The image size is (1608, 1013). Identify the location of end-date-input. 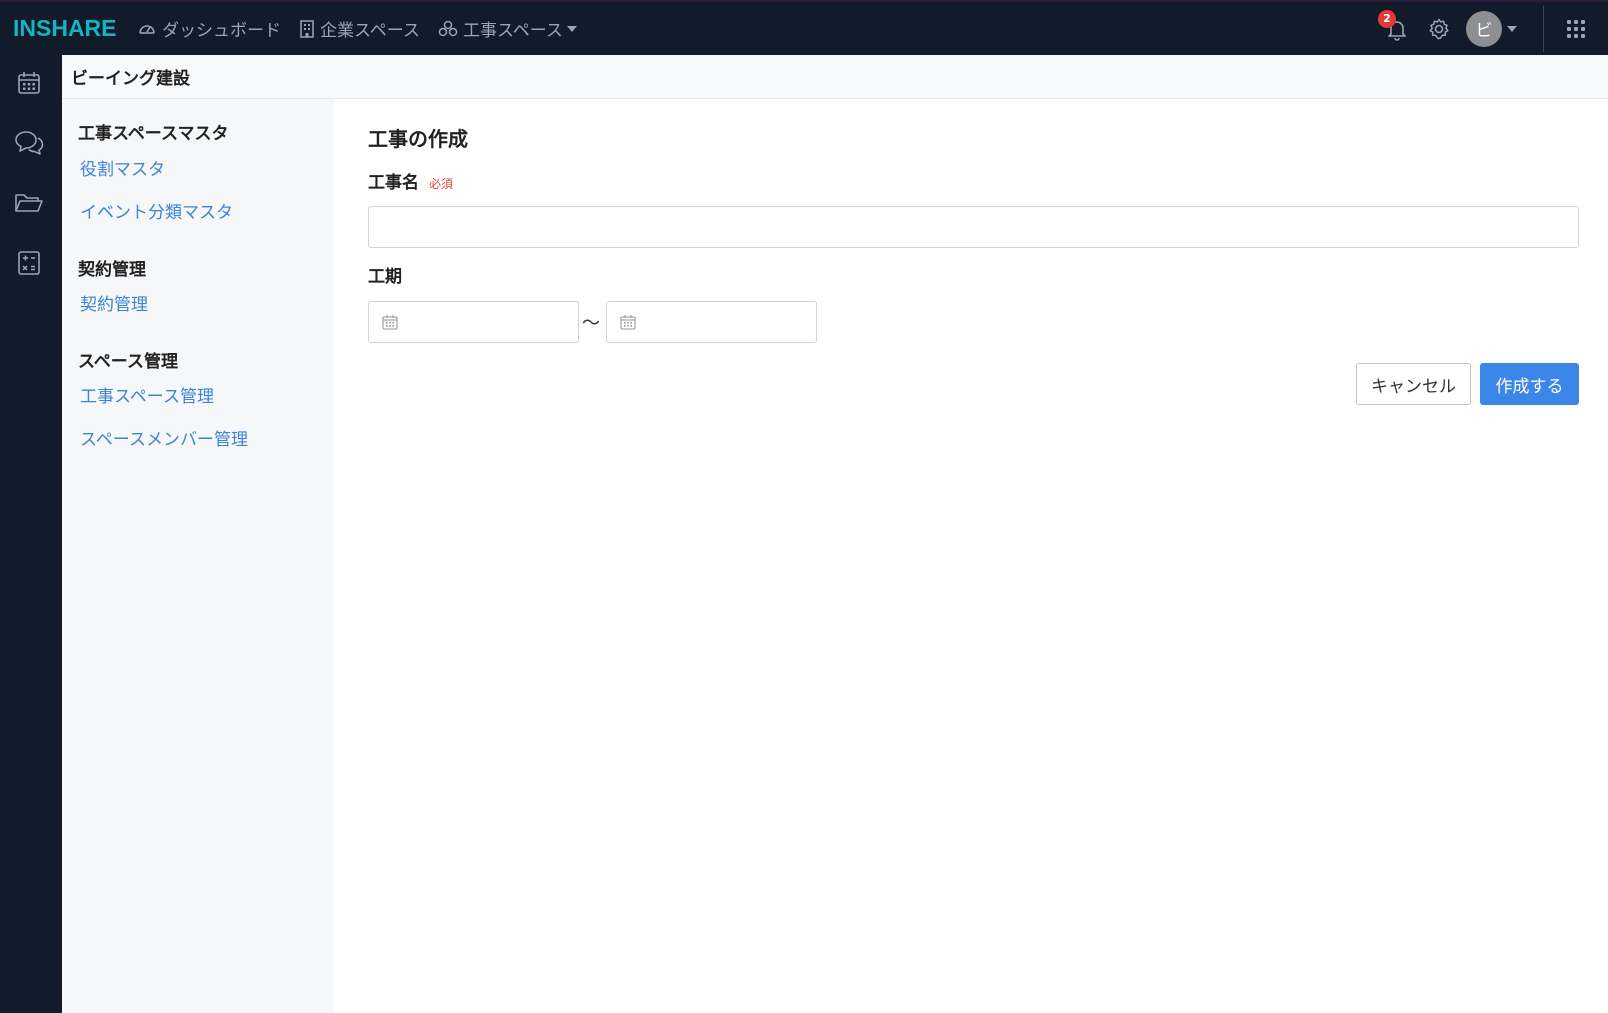
(711, 322).